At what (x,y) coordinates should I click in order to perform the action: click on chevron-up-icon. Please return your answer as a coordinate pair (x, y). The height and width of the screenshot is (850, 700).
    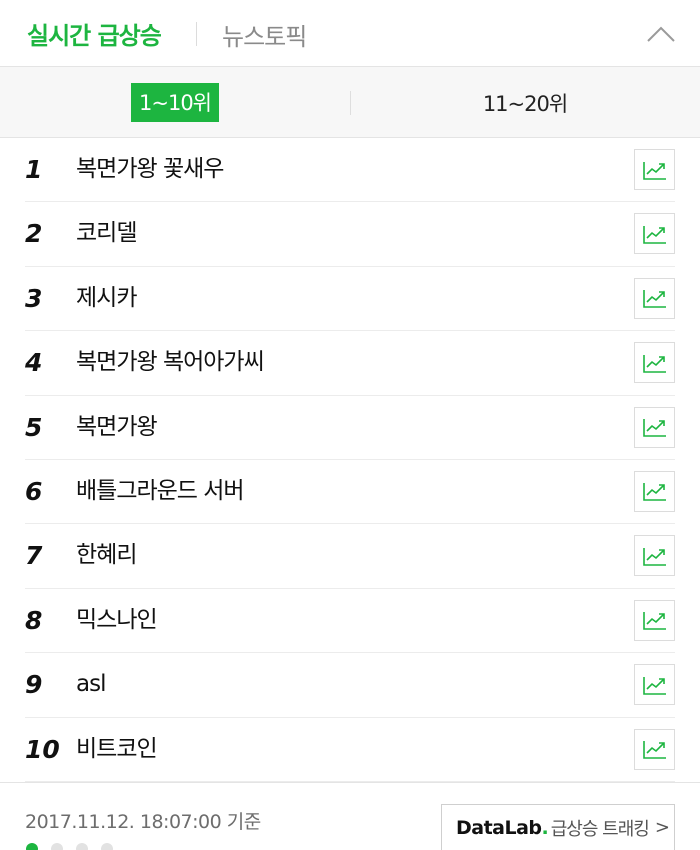
    Looking at the image, I should click on (661, 34).